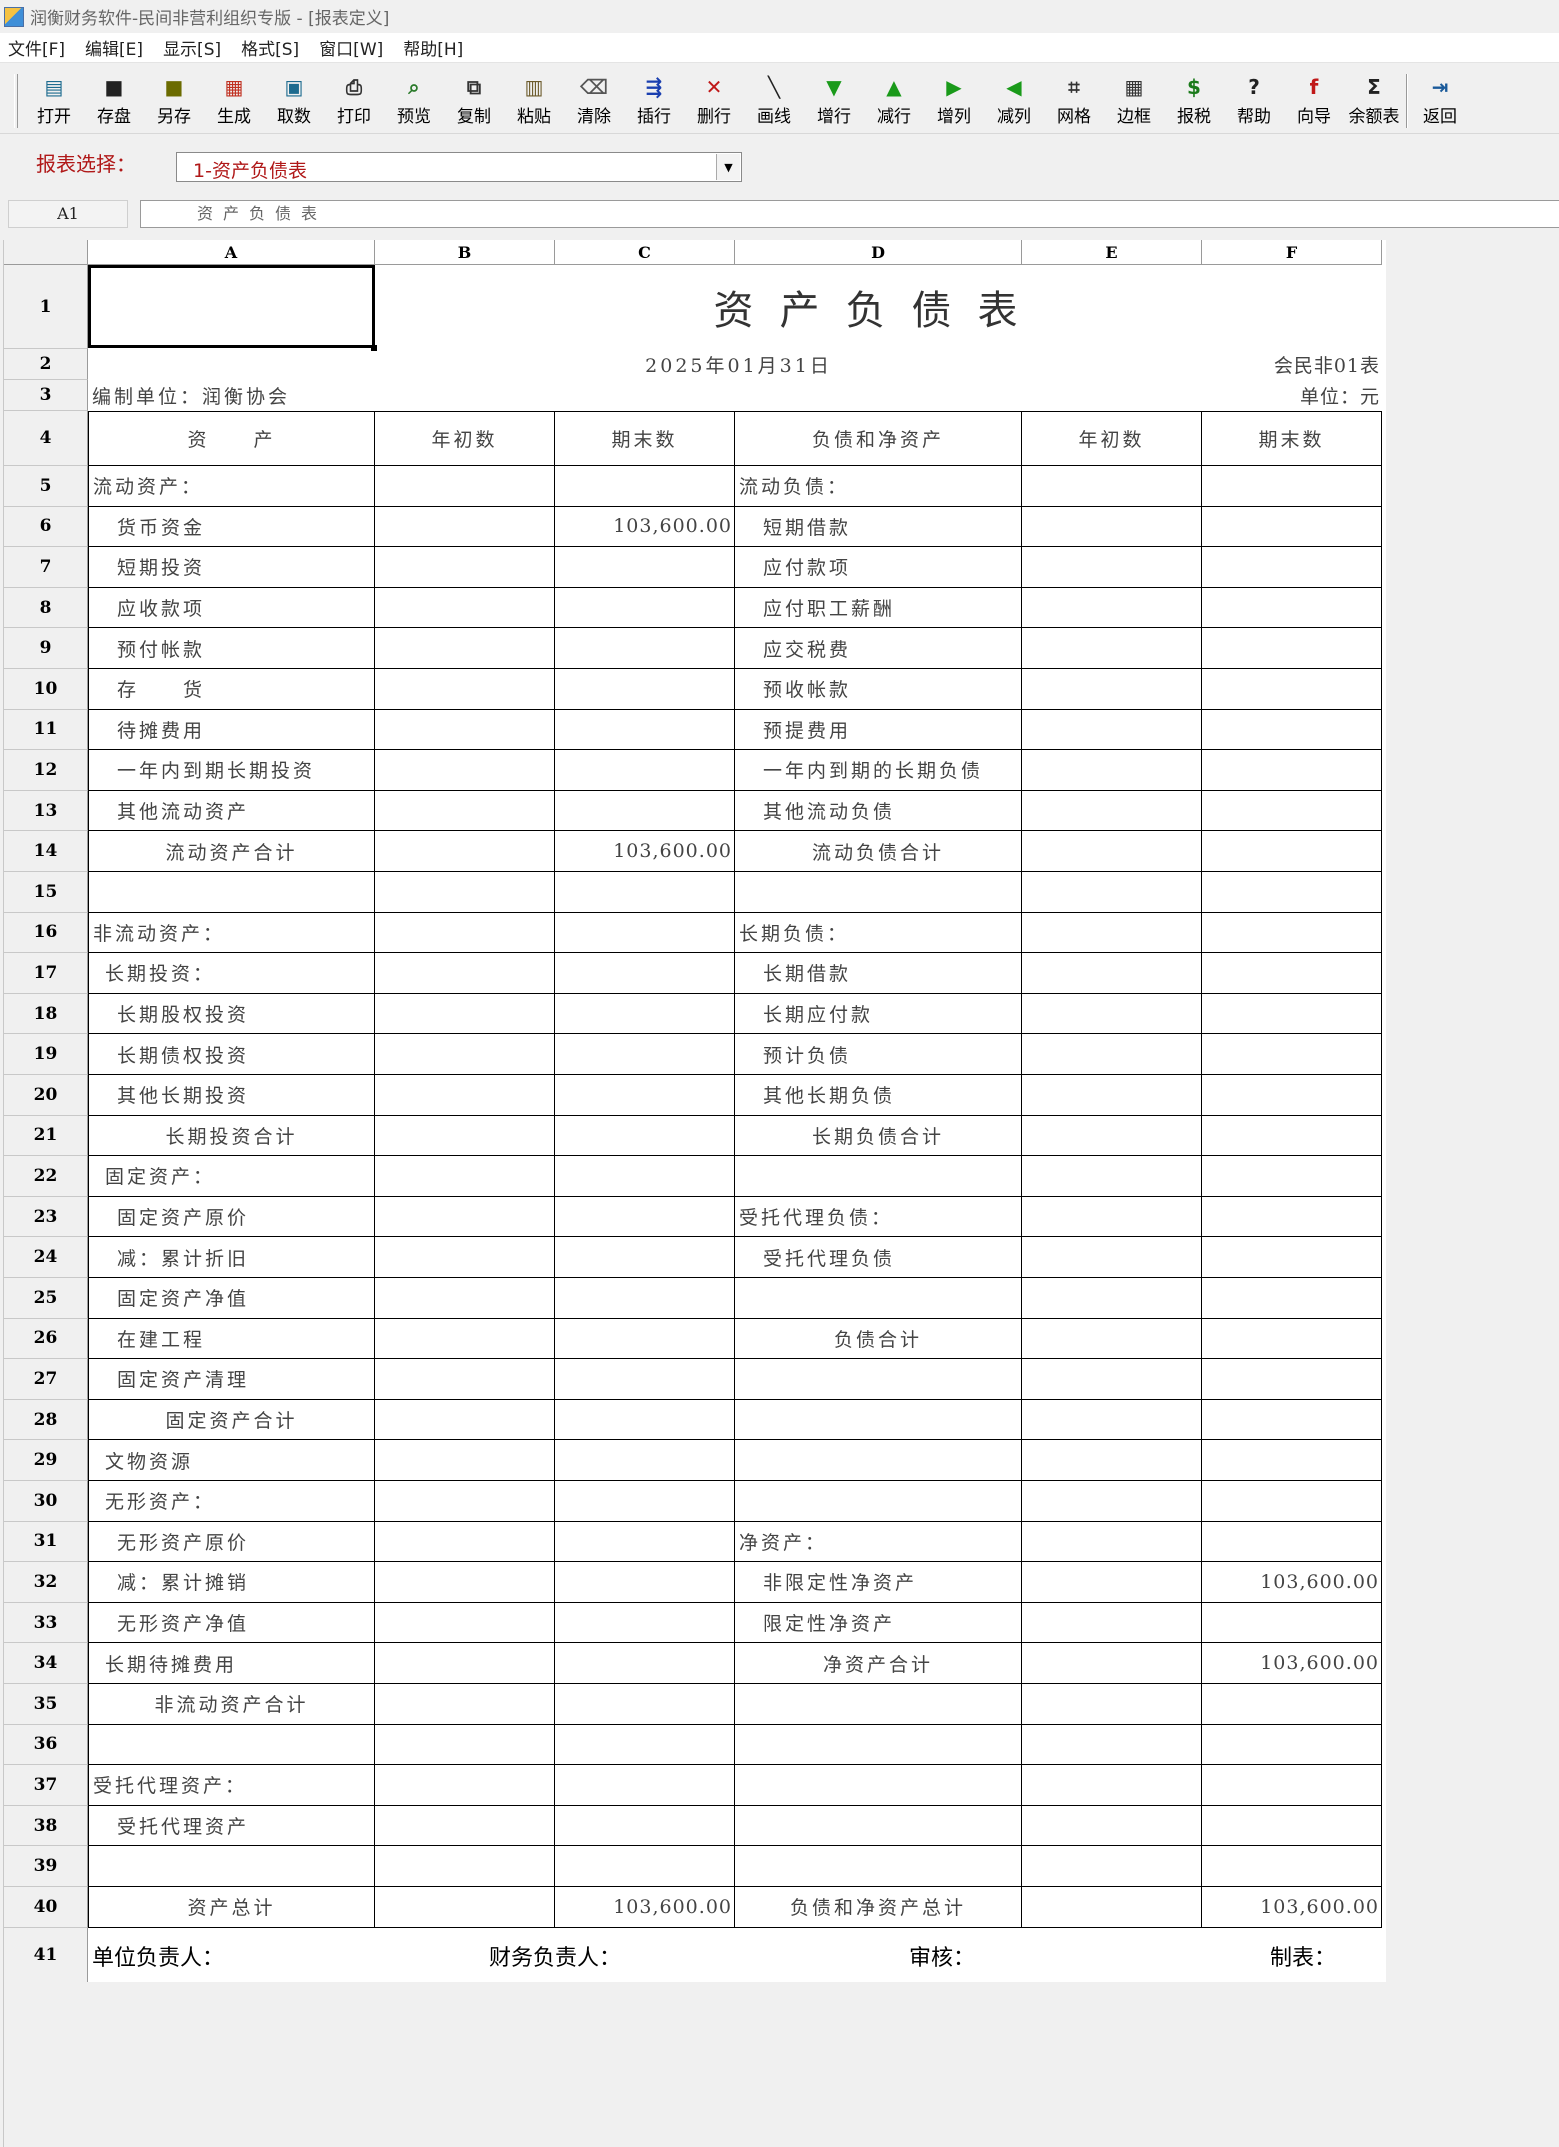 This screenshot has height=2147, width=1559. What do you see at coordinates (878, 438) in the screenshot?
I see `table-header-d: 负债和净资产` at bounding box center [878, 438].